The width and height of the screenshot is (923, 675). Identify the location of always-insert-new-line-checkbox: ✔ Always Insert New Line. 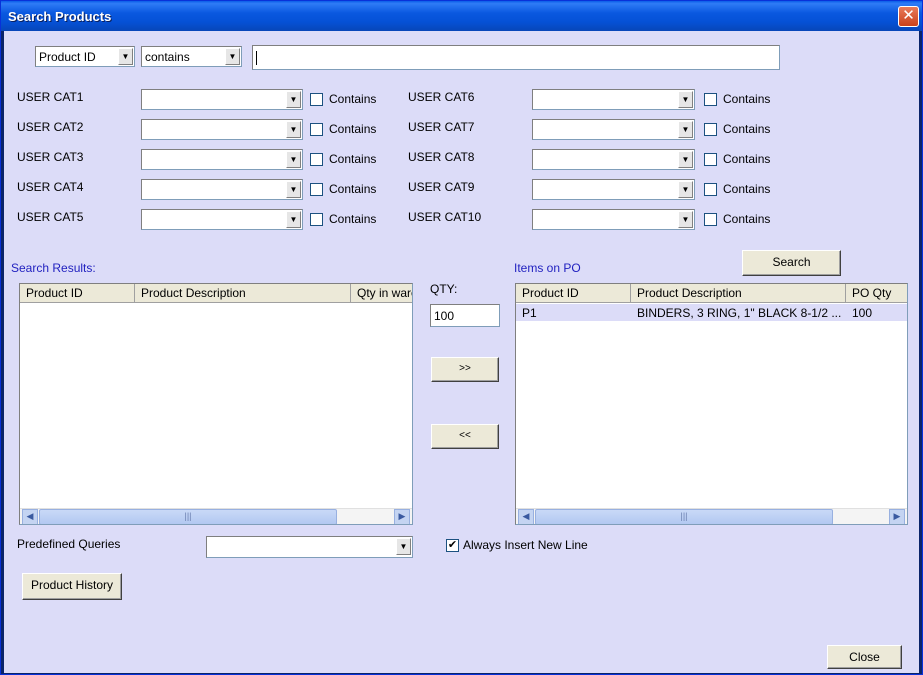
(536, 545).